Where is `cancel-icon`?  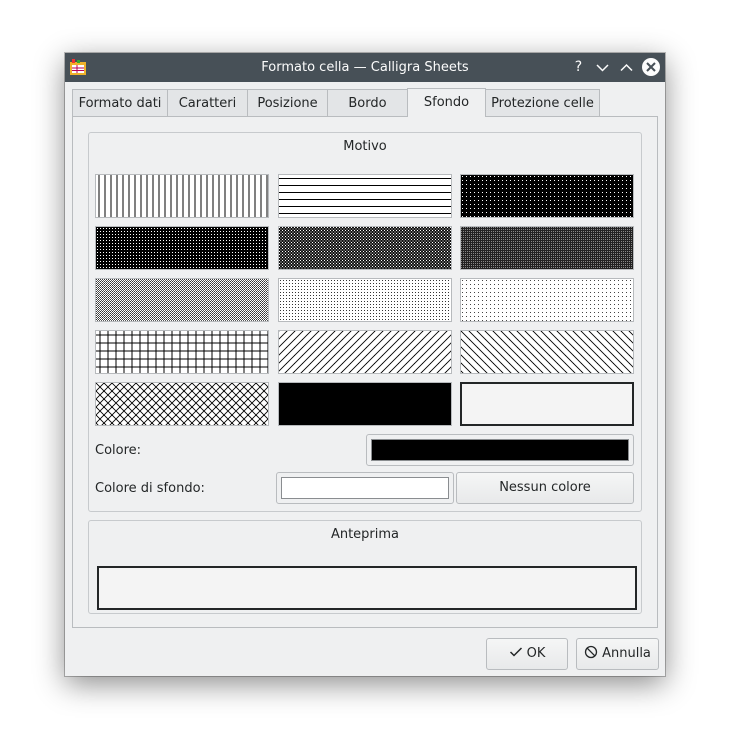
cancel-icon is located at coordinates (591, 652).